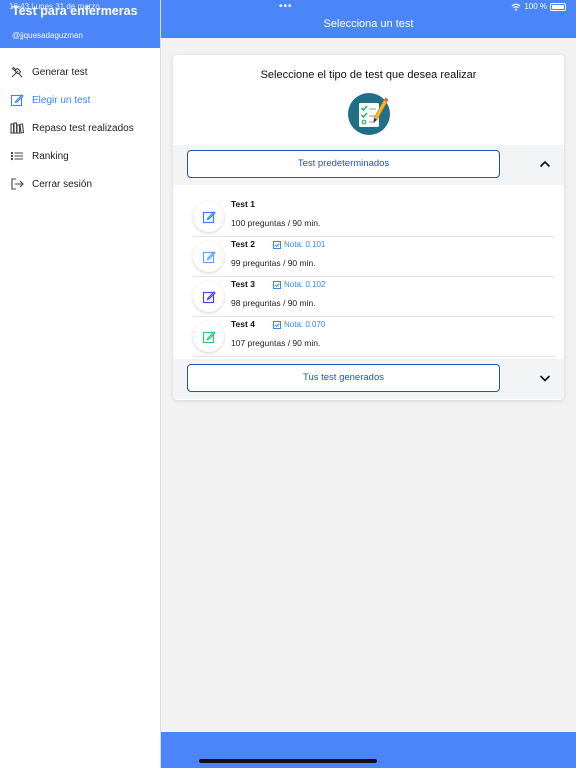 Image resolution: width=576 pixels, height=768 pixels. I want to click on chevron-up-icon, so click(545, 164).